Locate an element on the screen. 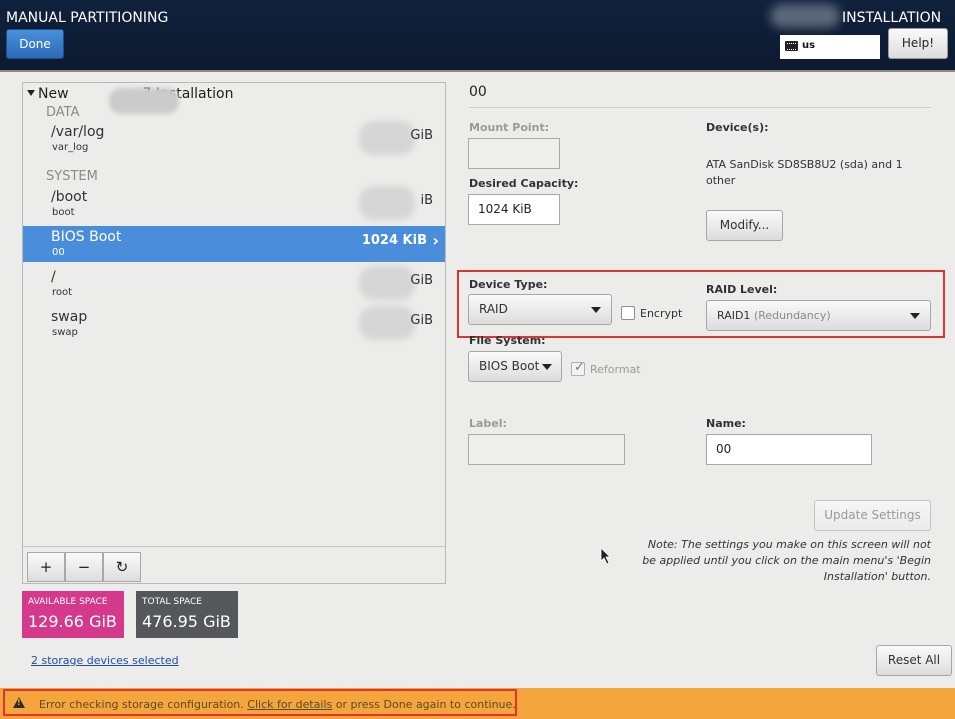  device-type-label: Device Type: is located at coordinates (508, 284).